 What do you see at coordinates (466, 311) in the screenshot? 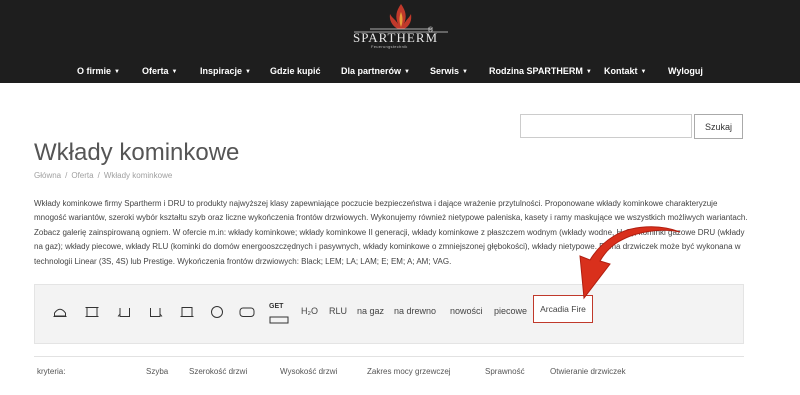
I see `filter-nowosci: nowości` at bounding box center [466, 311].